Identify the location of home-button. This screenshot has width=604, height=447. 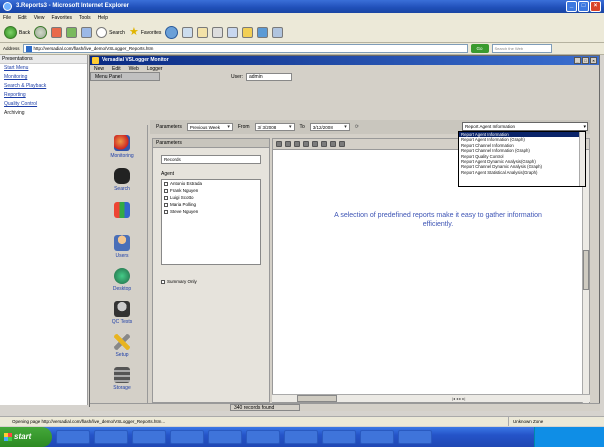
(87, 33).